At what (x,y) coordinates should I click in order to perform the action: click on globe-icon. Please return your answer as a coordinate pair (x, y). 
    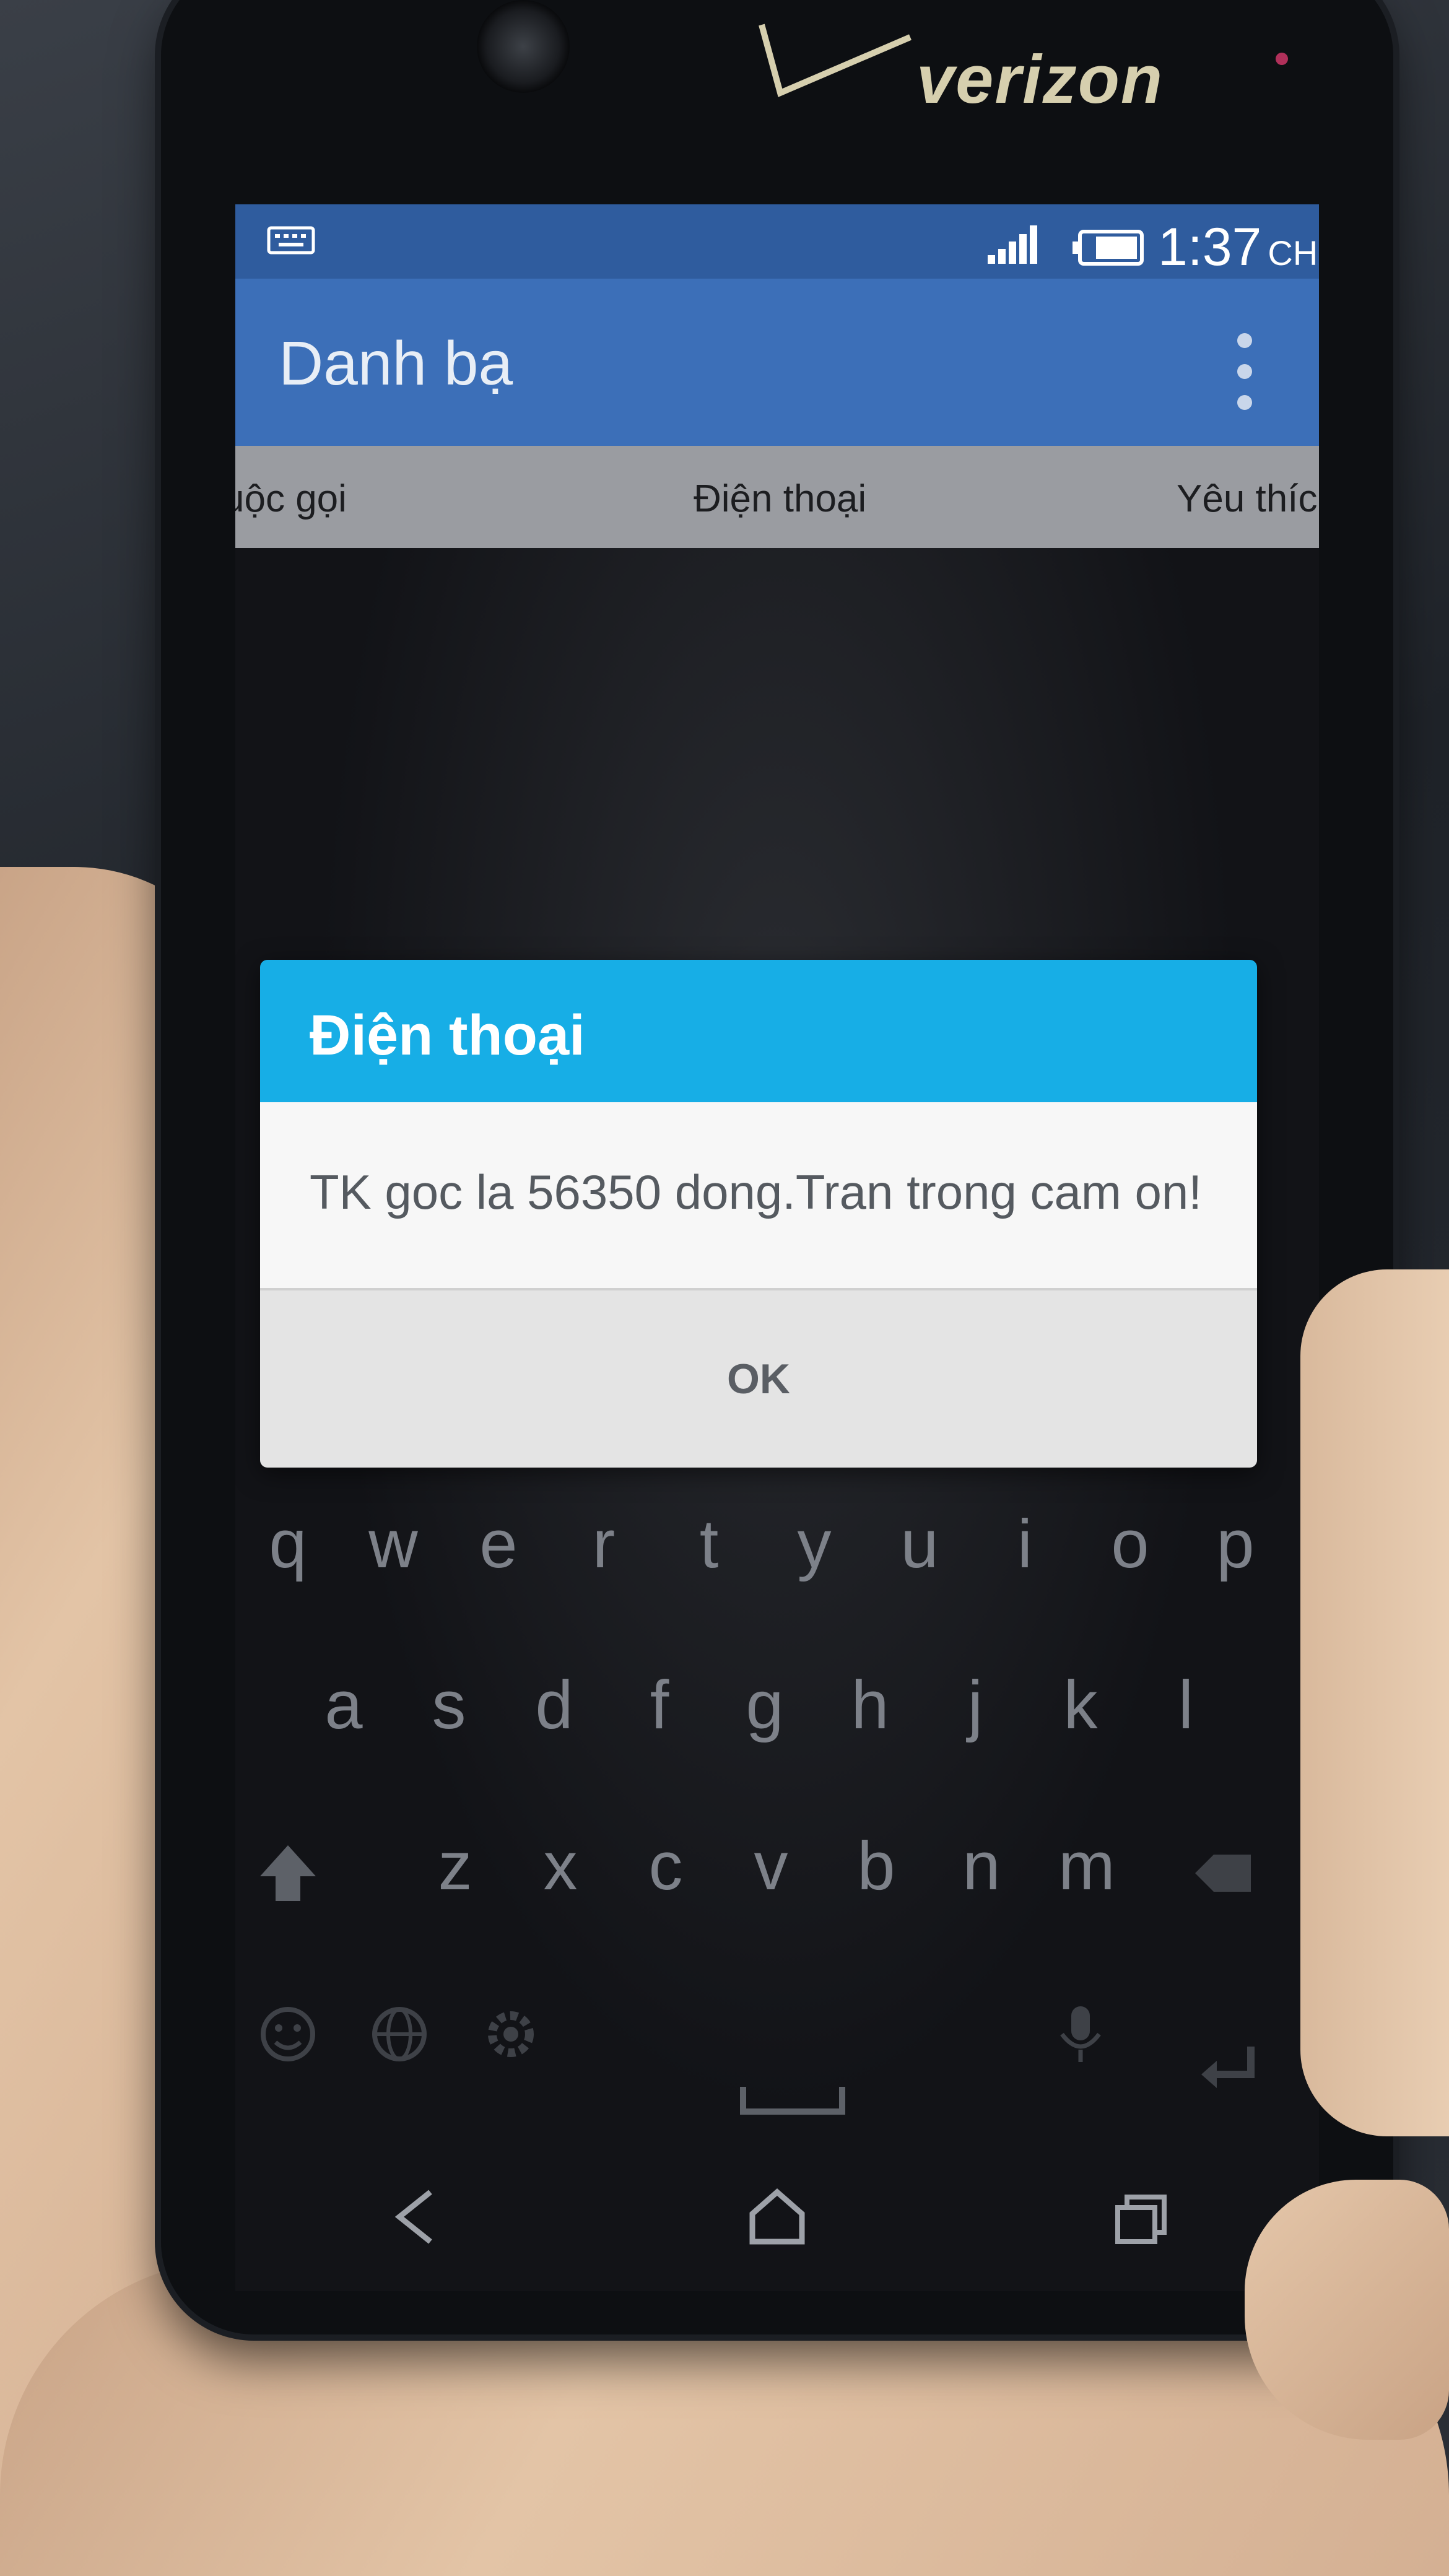
    Looking at the image, I should click on (399, 2034).